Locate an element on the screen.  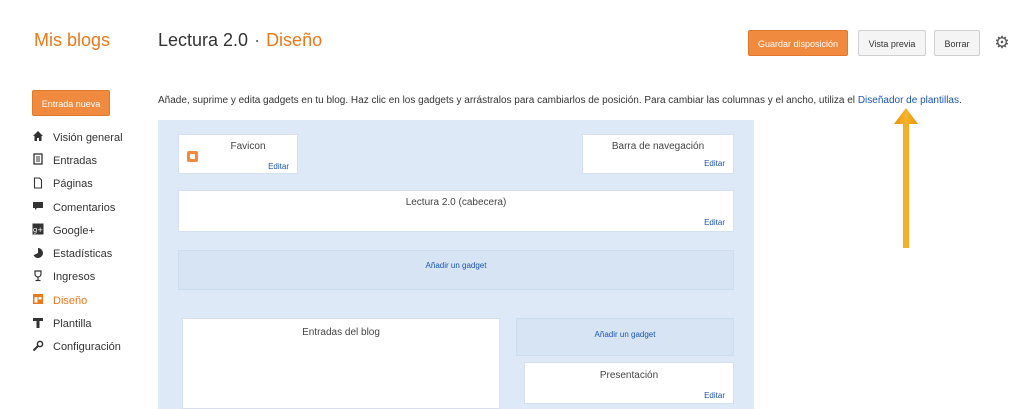
sidebar-item-pages: Páginas is located at coordinates (88, 184).